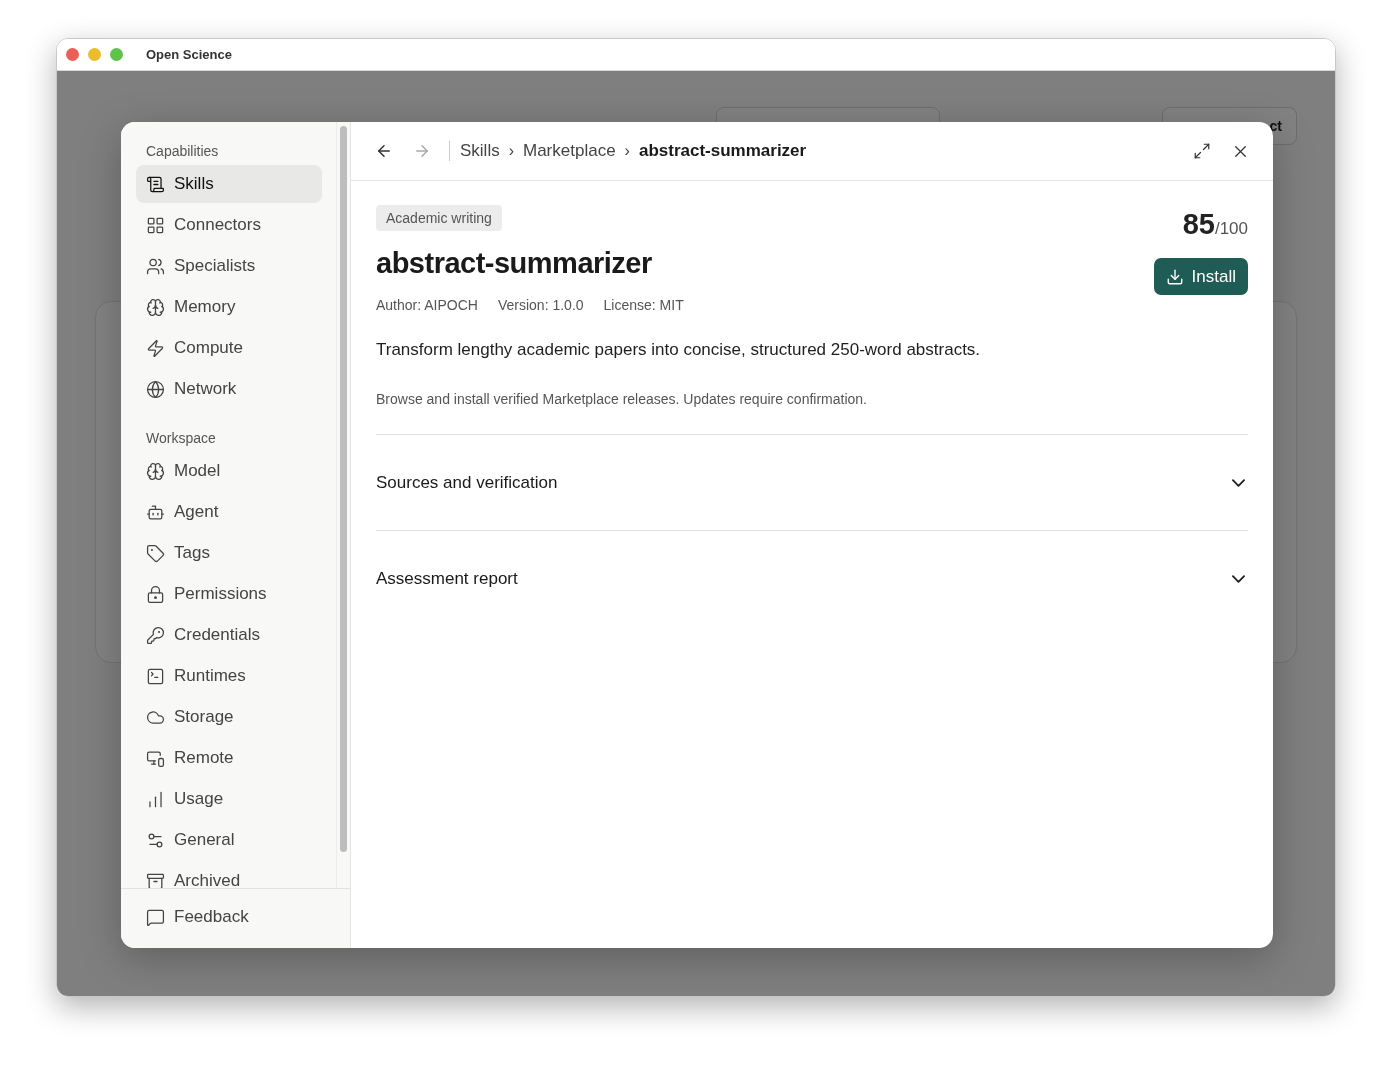 This screenshot has width=1392, height=1072. What do you see at coordinates (540, 305) in the screenshot?
I see `meta-text: Version: 1.0.0` at bounding box center [540, 305].